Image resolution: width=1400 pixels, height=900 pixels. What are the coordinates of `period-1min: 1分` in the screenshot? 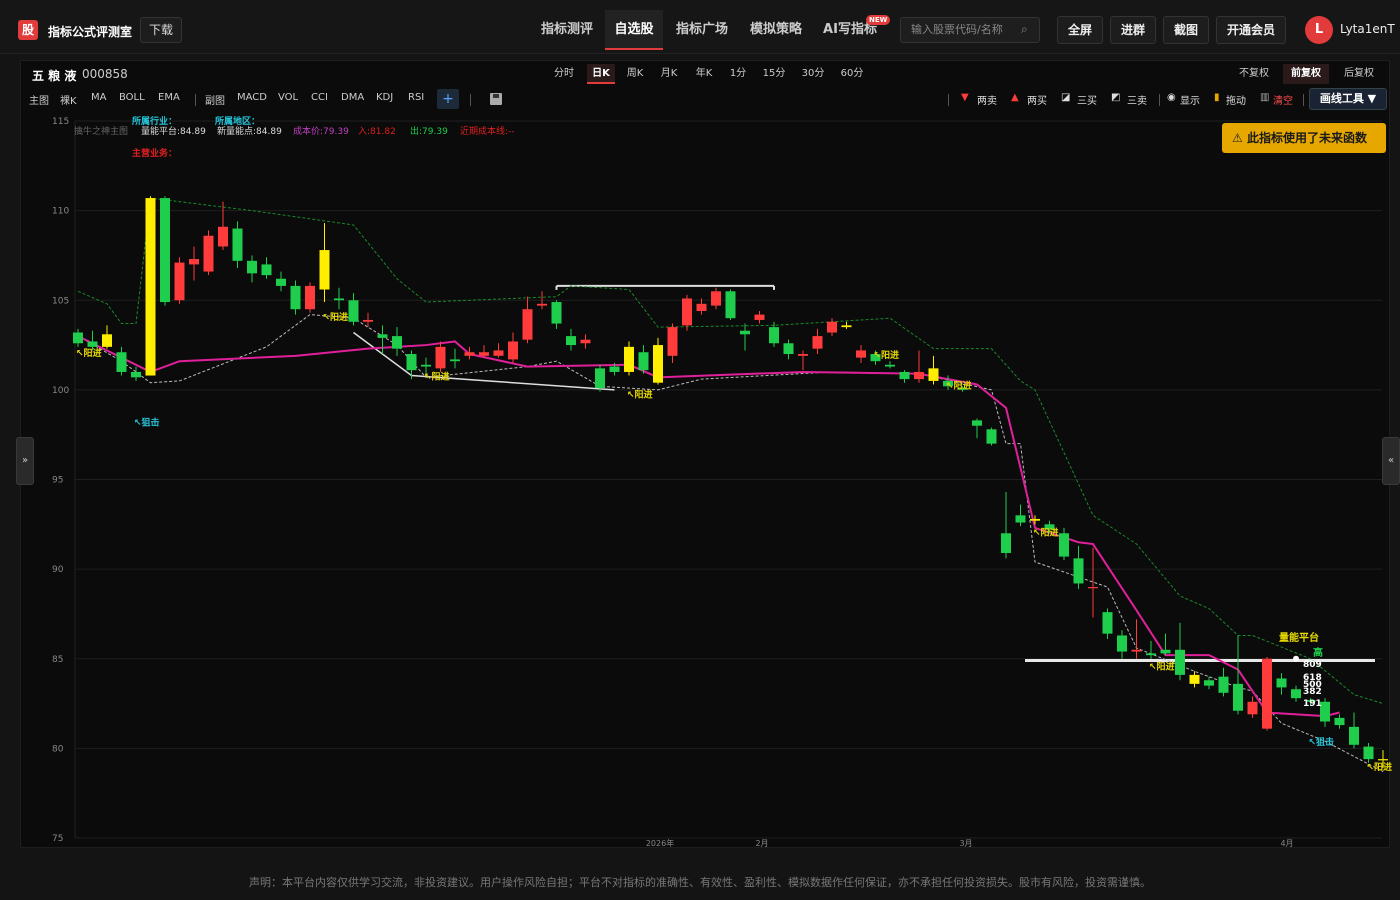 It's located at (738, 74).